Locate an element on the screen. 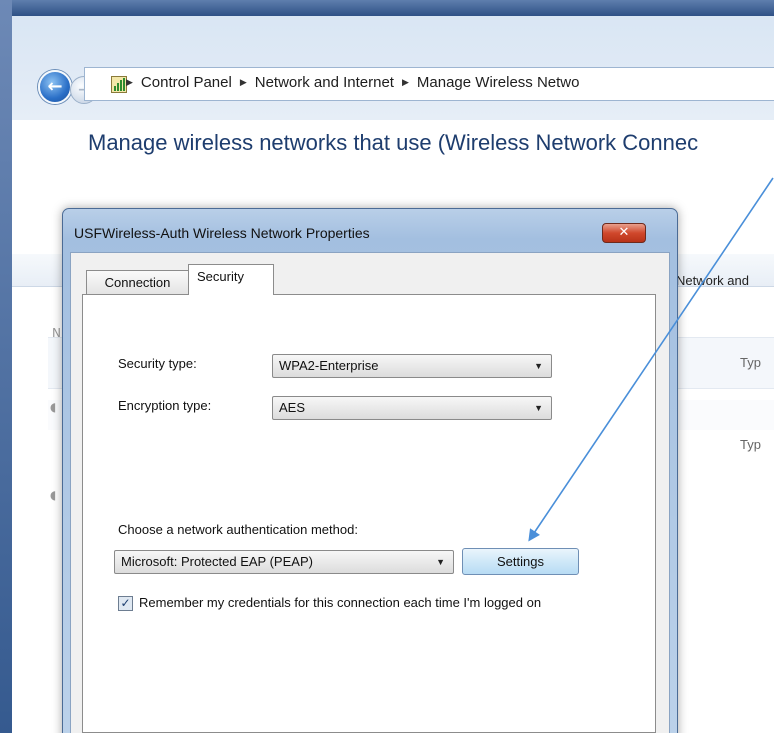 The image size is (774, 733). breadcrumb-network-internet: Network and Internet is located at coordinates (324, 82).